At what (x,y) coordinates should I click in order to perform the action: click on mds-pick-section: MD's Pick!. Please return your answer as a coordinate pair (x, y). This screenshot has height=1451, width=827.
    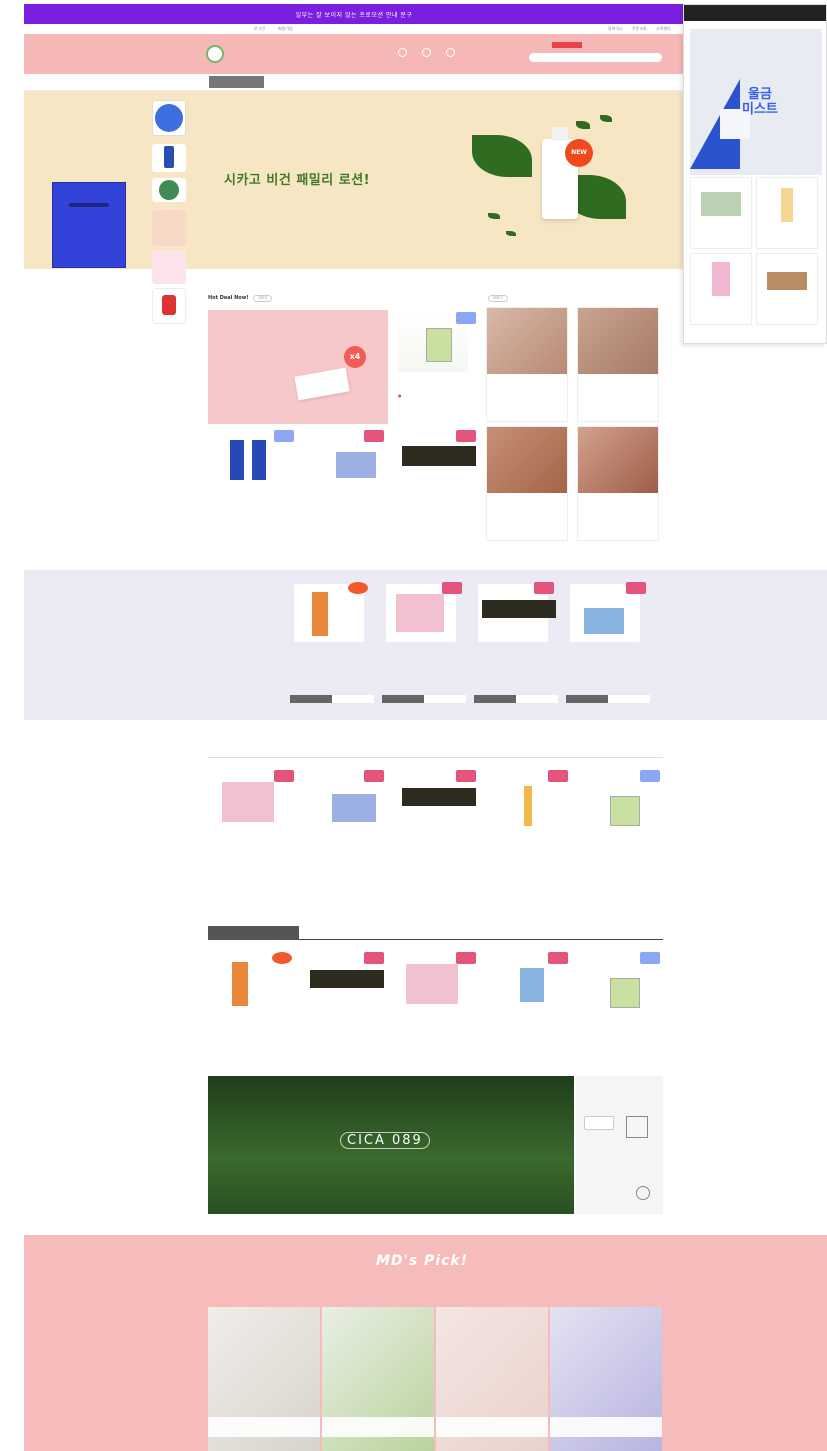
    Looking at the image, I should click on (425, 1343).